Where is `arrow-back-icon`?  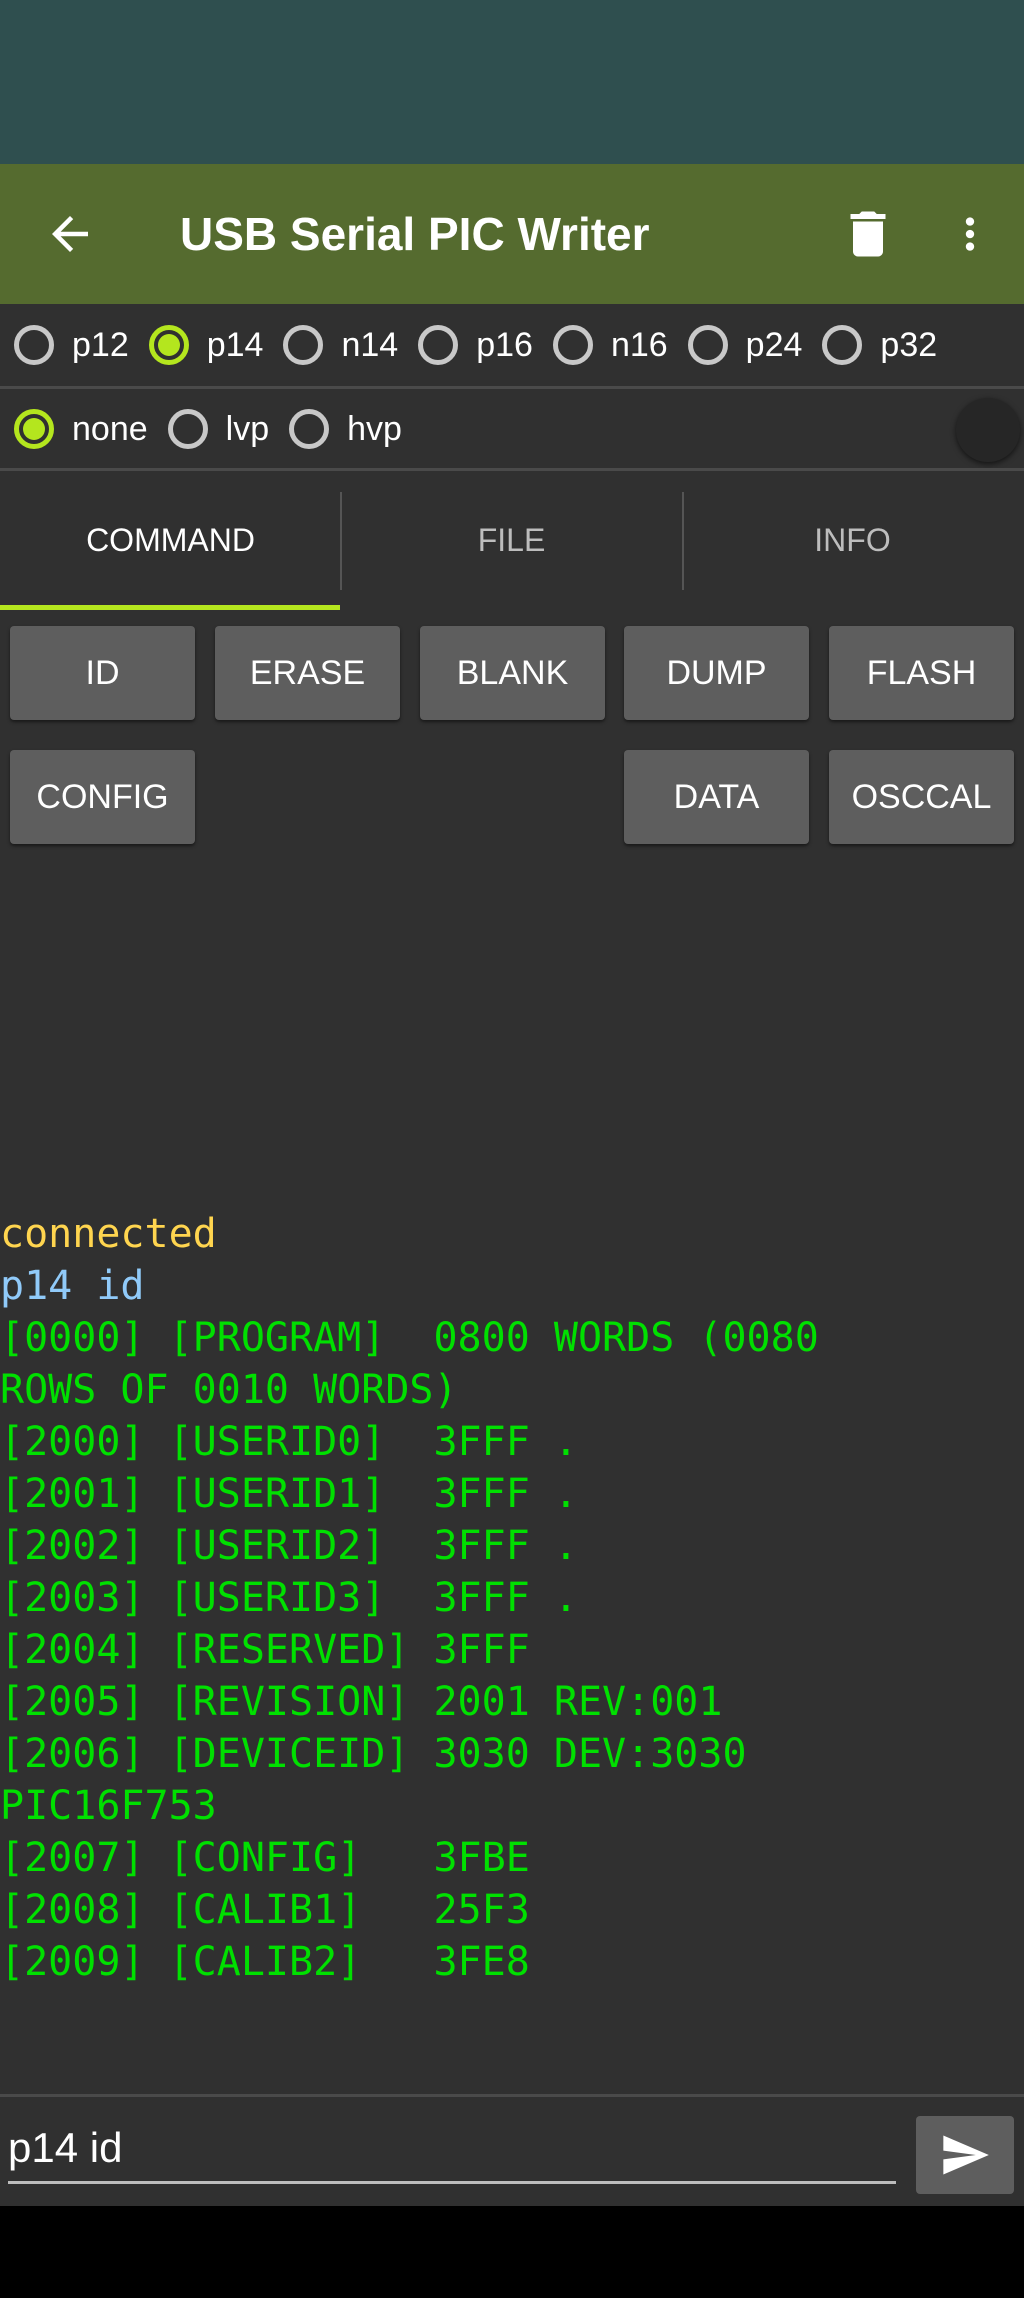 arrow-back-icon is located at coordinates (70, 234).